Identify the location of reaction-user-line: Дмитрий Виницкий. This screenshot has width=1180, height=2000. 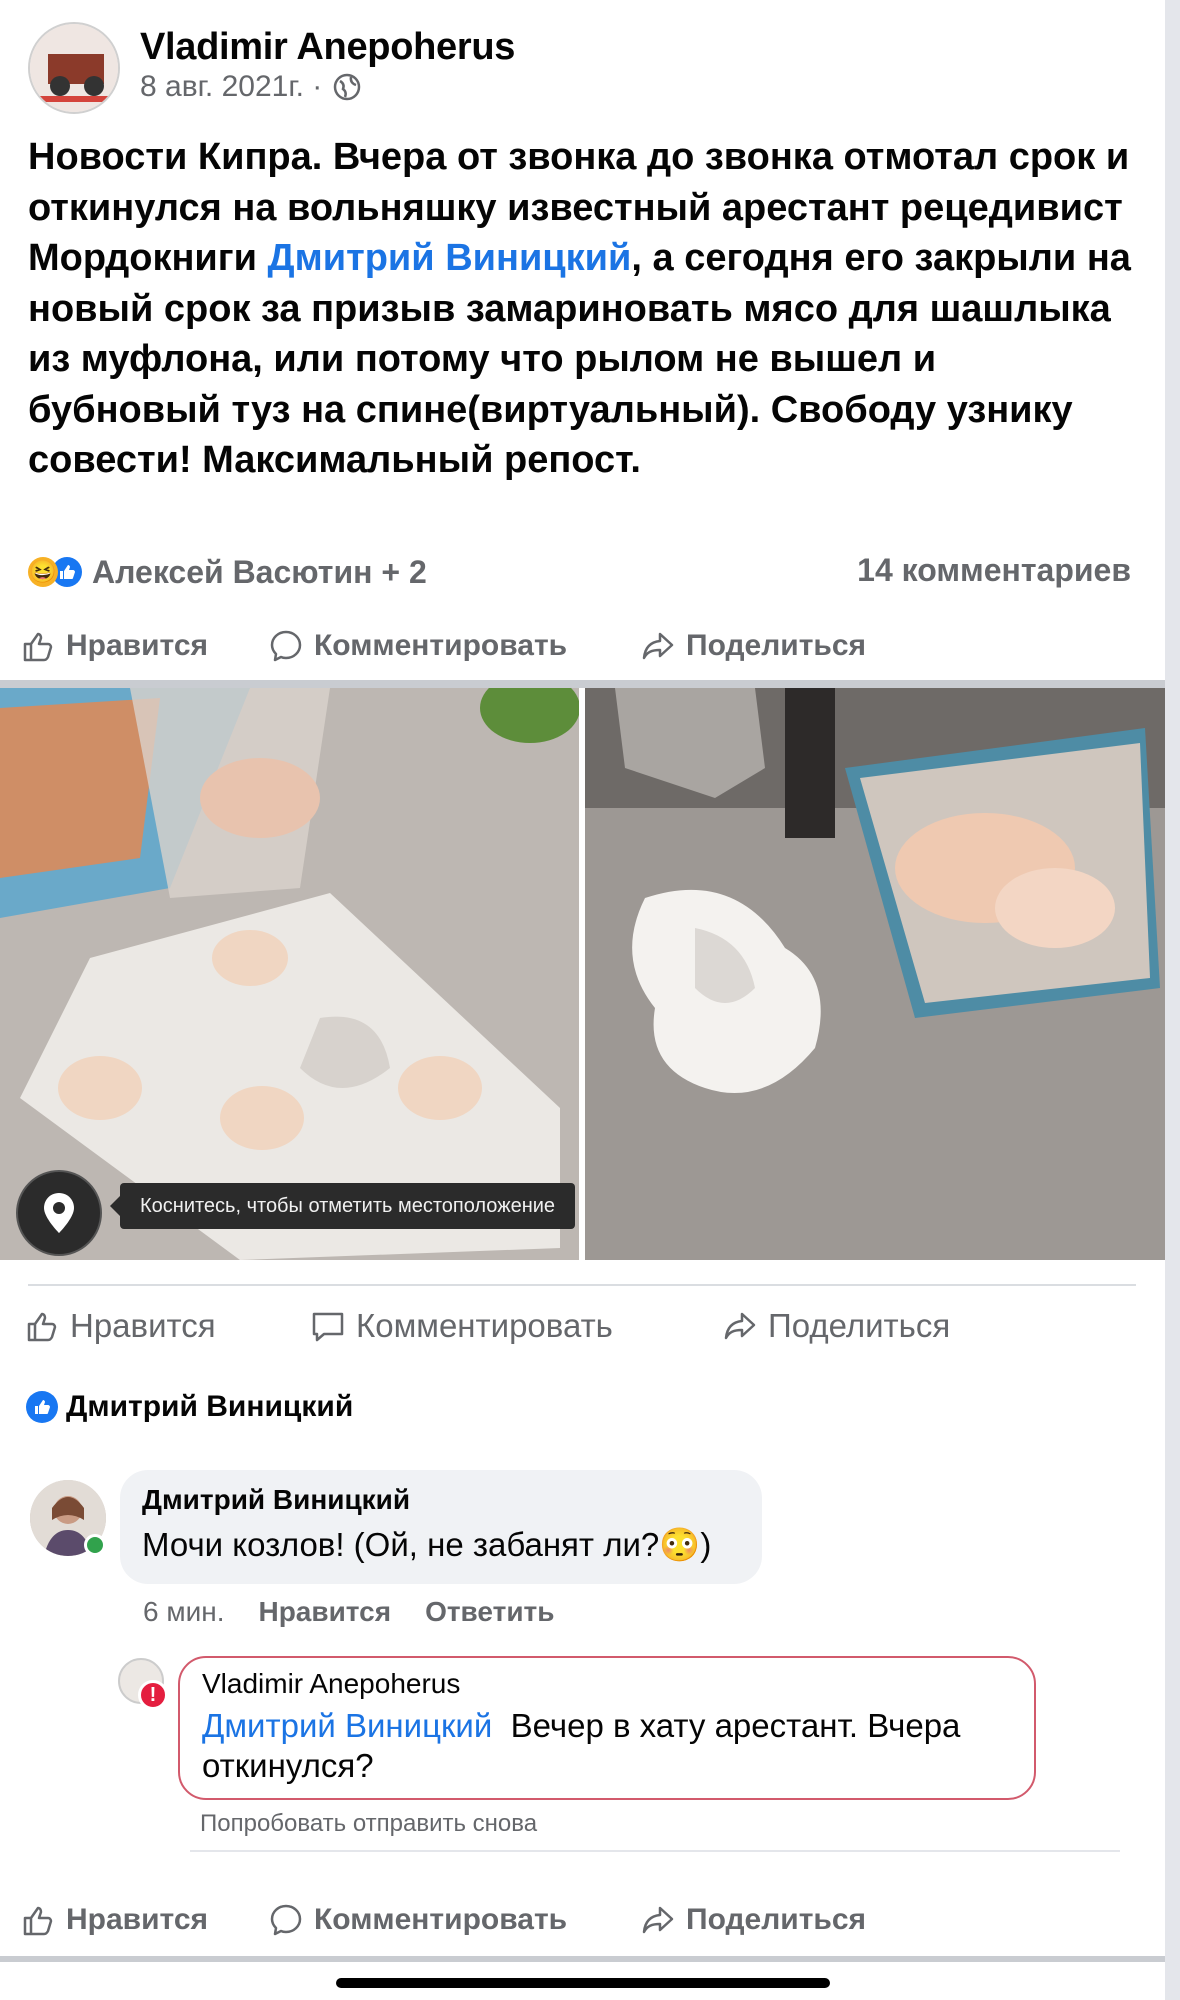
(189, 1407).